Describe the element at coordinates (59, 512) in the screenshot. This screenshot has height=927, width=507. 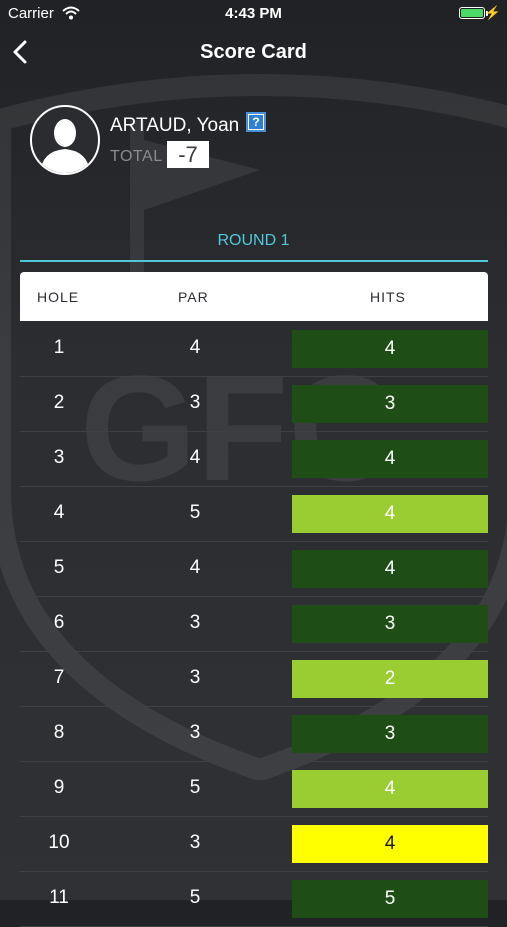
I see `hole-number: 4` at that location.